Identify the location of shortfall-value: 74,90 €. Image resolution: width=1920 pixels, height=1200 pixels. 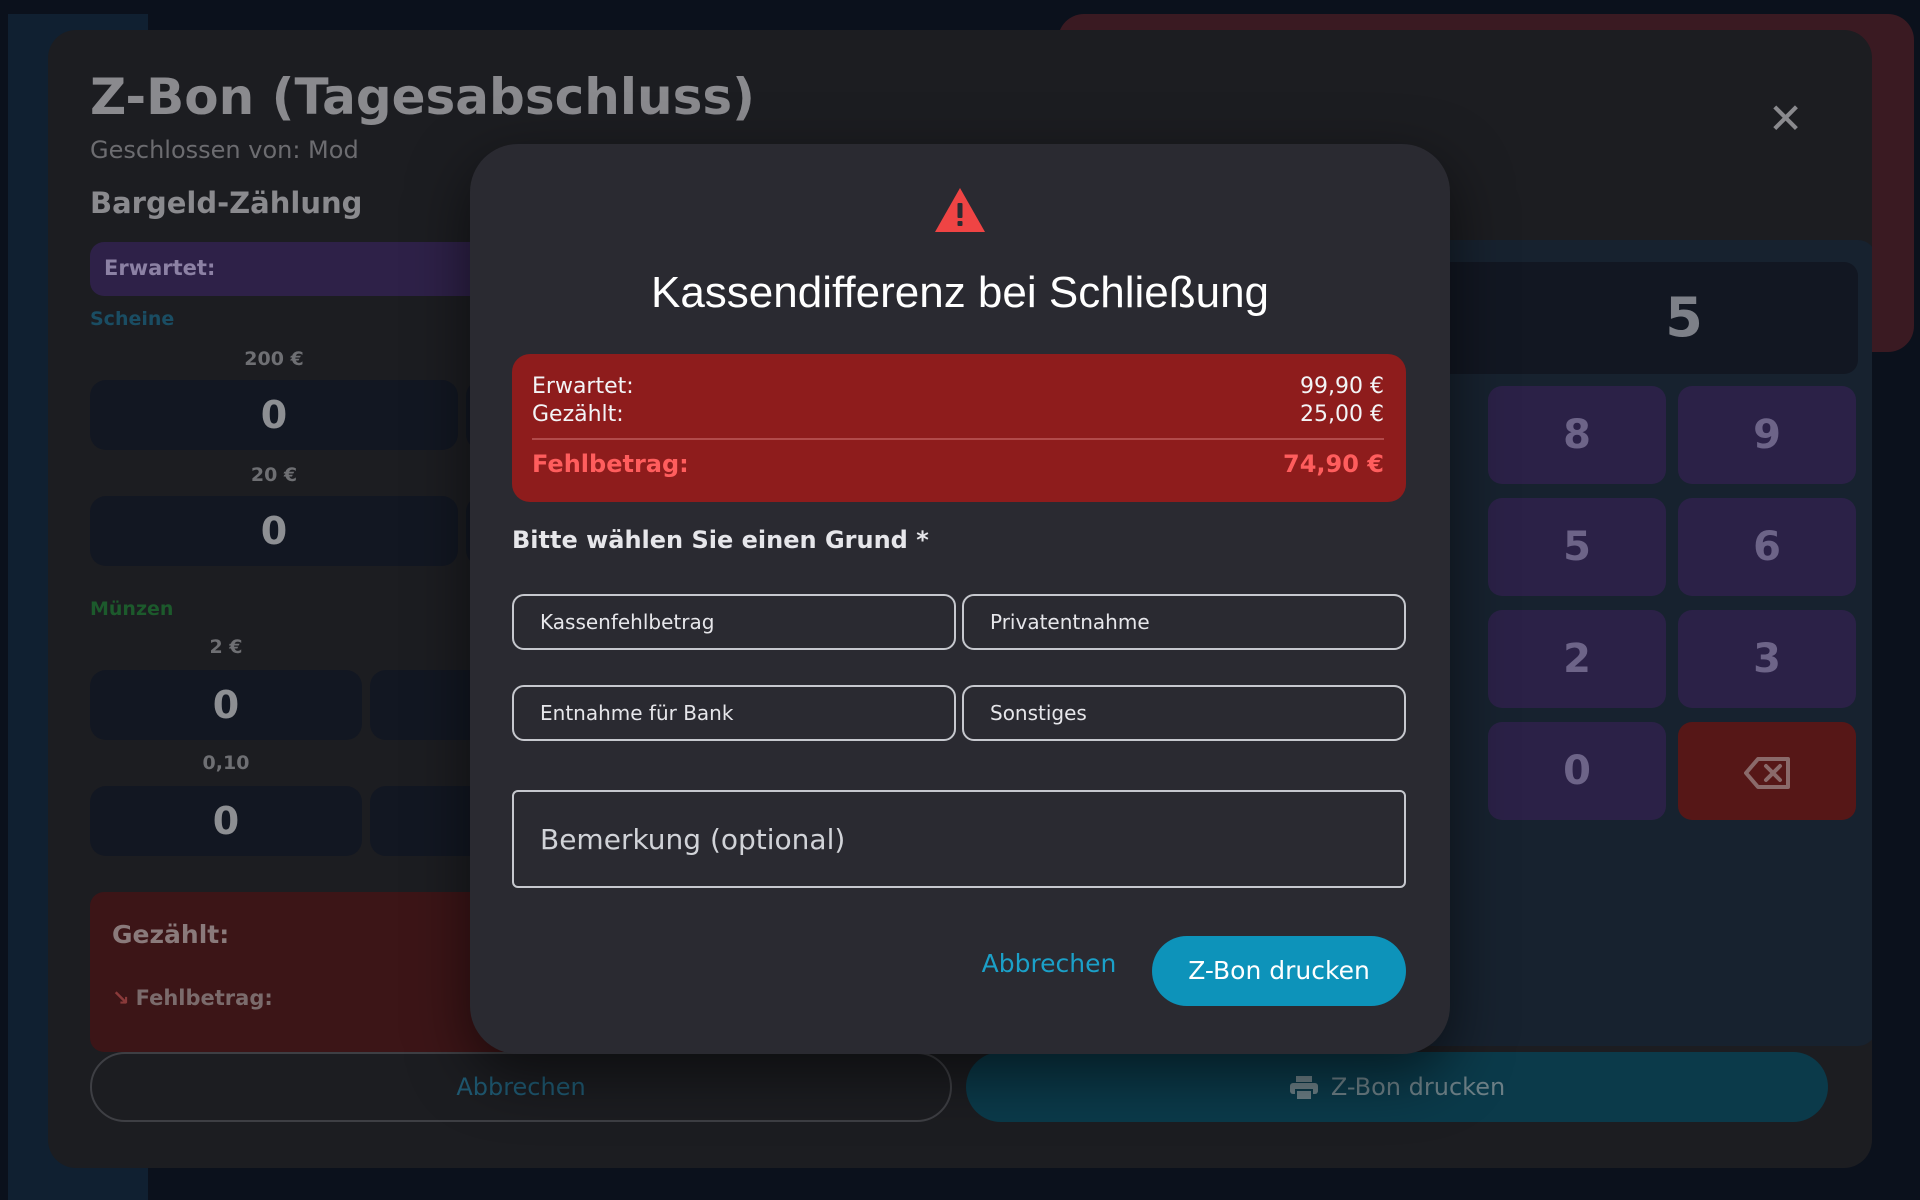
(1333, 464).